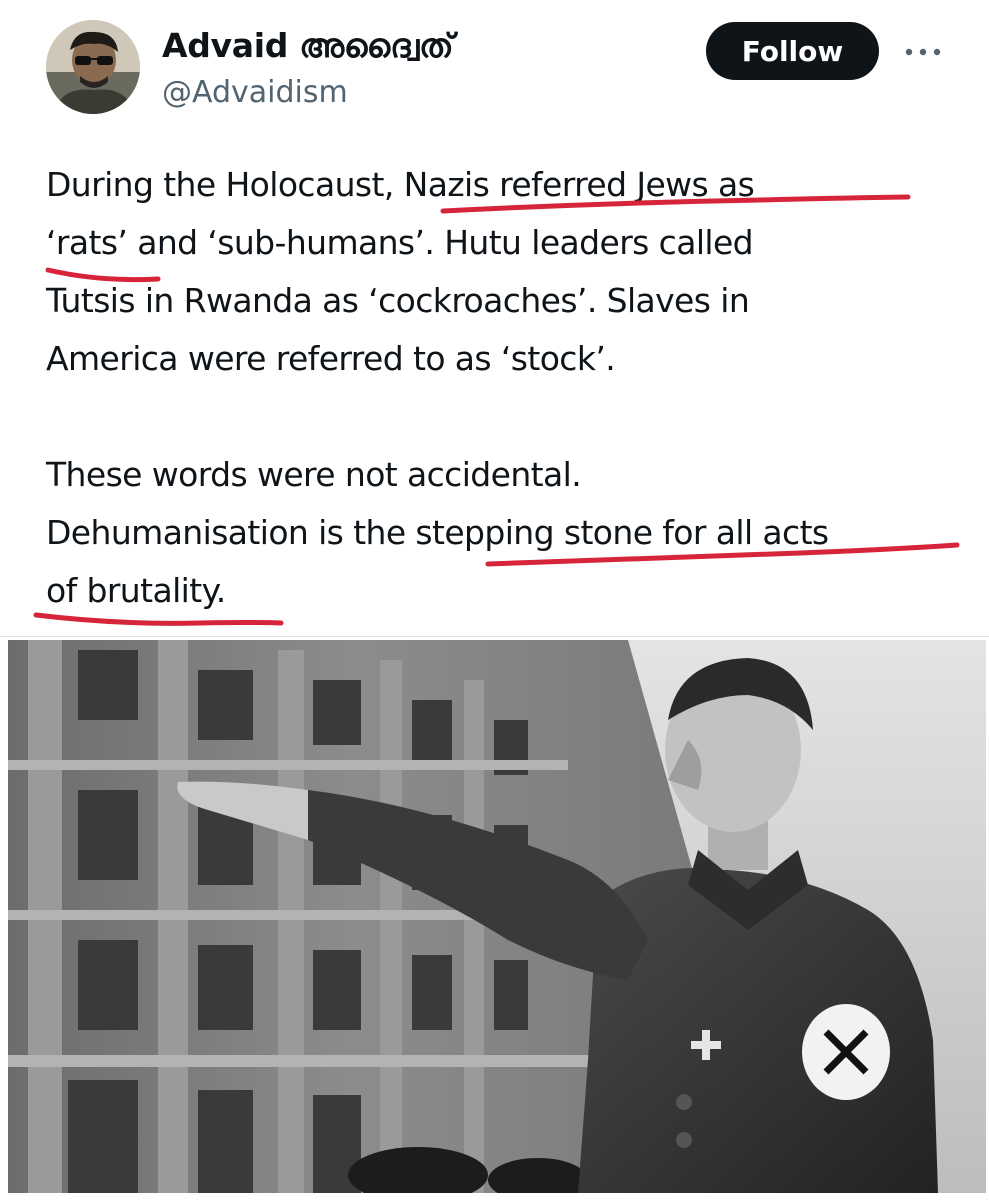  What do you see at coordinates (255, 92) in the screenshot?
I see `author-handle: @Advaidism` at bounding box center [255, 92].